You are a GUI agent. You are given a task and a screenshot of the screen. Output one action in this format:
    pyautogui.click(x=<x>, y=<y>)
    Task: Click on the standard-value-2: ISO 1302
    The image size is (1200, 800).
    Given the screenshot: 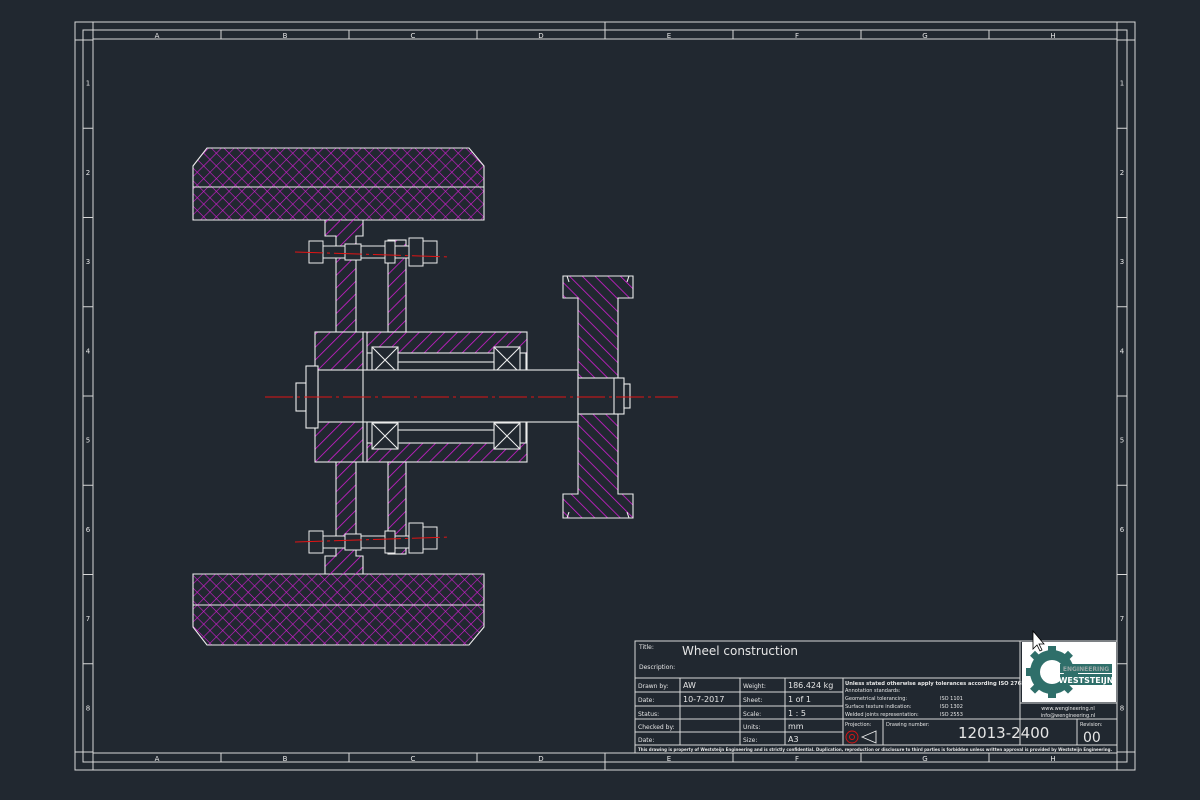 What is the action you would take?
    pyautogui.click(x=951, y=707)
    